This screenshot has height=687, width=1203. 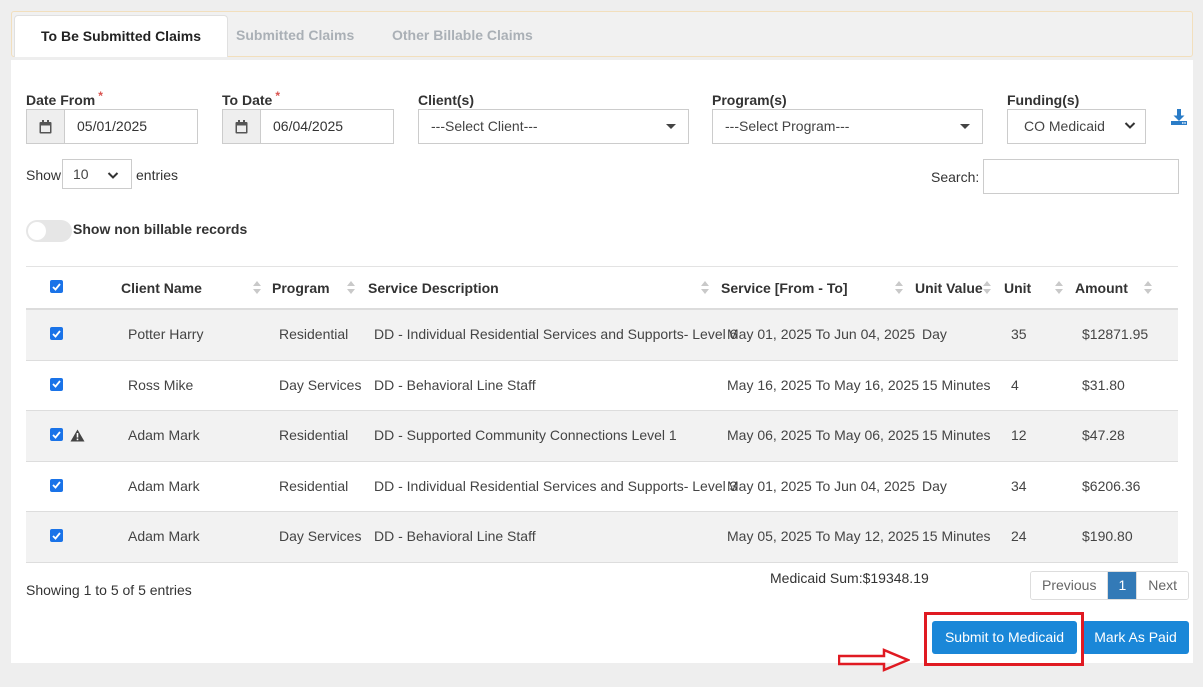 What do you see at coordinates (1019, 435) in the screenshot?
I see `cell-unit: 12` at bounding box center [1019, 435].